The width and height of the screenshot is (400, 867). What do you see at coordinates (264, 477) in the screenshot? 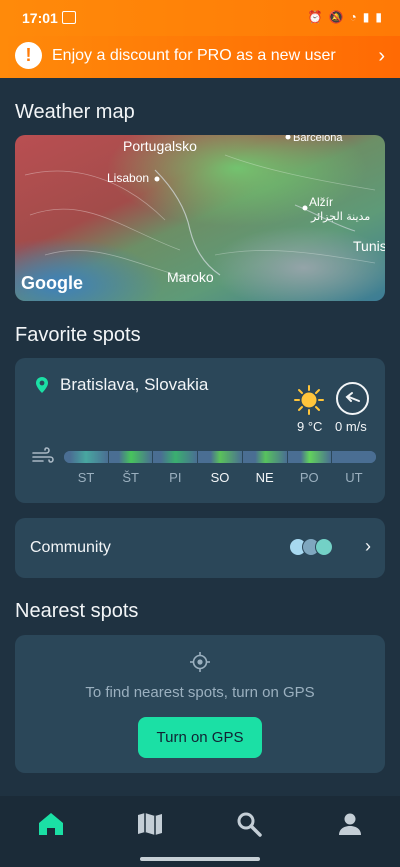
I see `day-label: NE` at bounding box center [264, 477].